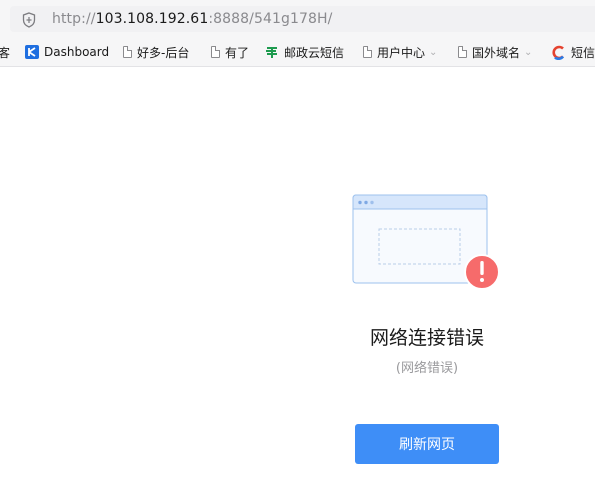 This screenshot has height=503, width=595. Describe the element at coordinates (482, 272) in the screenshot. I see `error-exclamation-icon` at that location.